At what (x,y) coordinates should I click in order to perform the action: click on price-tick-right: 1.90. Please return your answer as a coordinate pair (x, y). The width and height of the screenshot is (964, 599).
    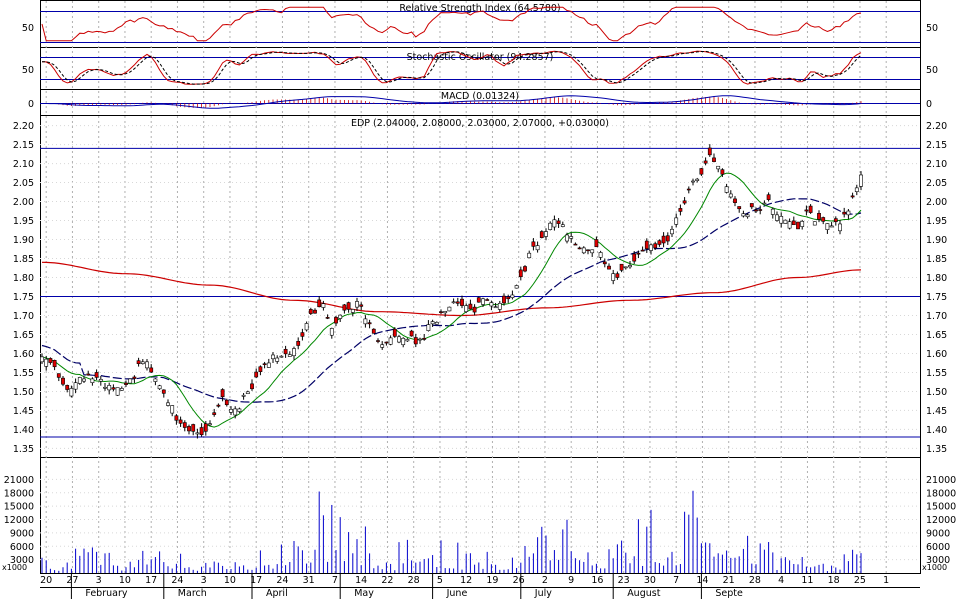
    Looking at the image, I should click on (936, 240).